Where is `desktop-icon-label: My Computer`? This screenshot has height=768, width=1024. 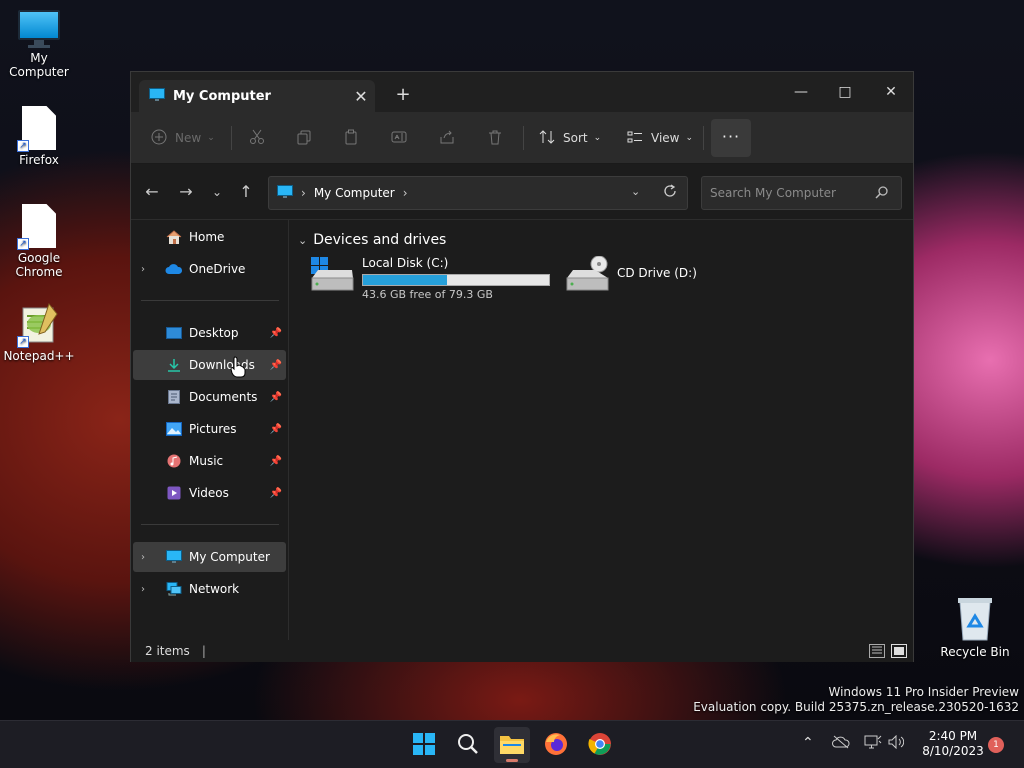 desktop-icon-label: My Computer is located at coordinates (39, 65).